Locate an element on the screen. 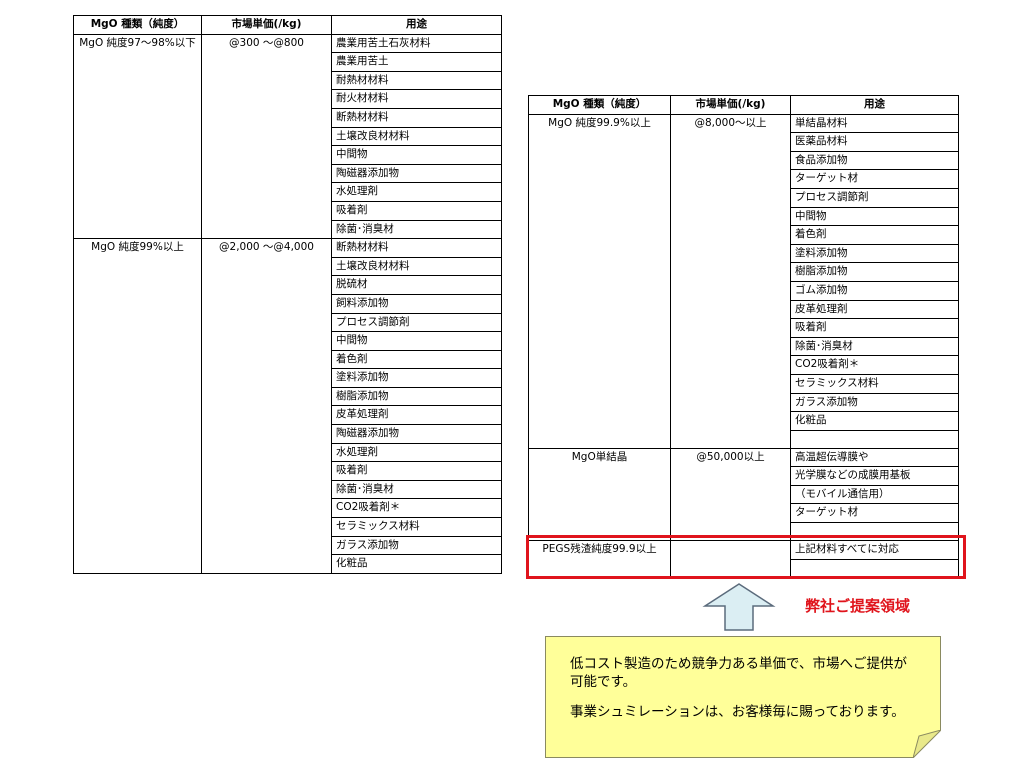 This screenshot has height=776, width=1024. mgo-type-cell: MgO 純度99%以上 is located at coordinates (137, 406).